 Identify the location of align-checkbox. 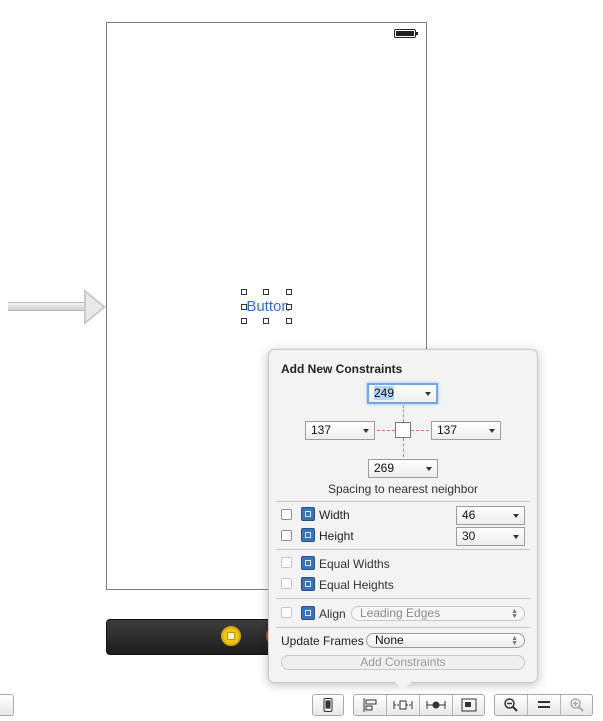
(286, 612).